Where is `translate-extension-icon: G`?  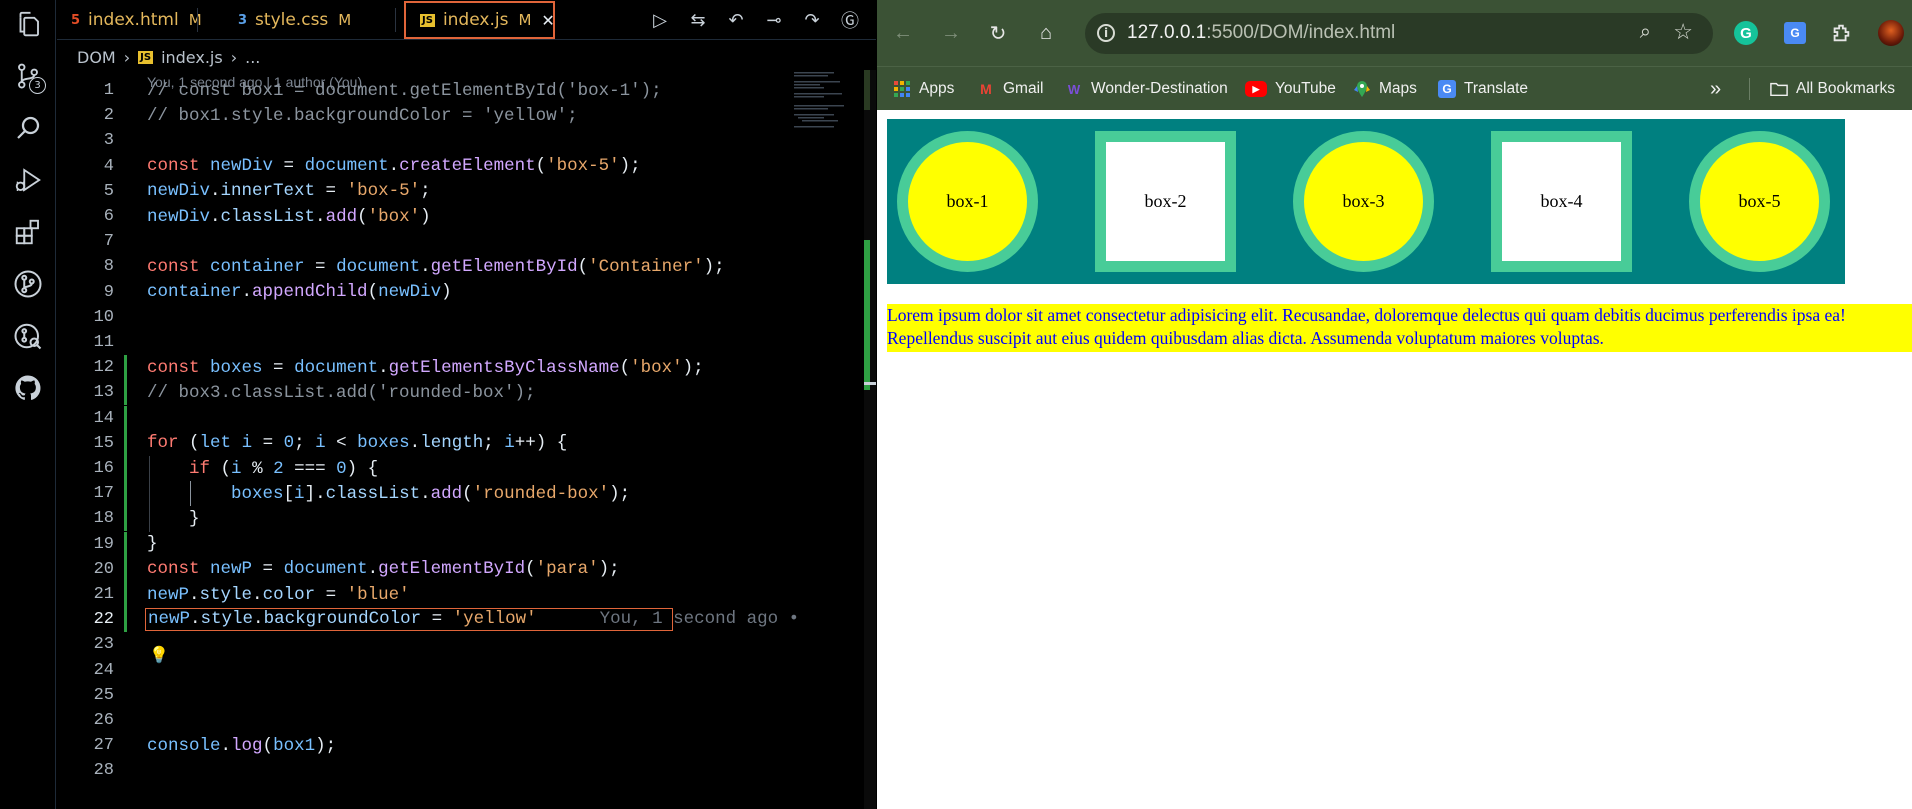
translate-extension-icon: G is located at coordinates (1795, 33).